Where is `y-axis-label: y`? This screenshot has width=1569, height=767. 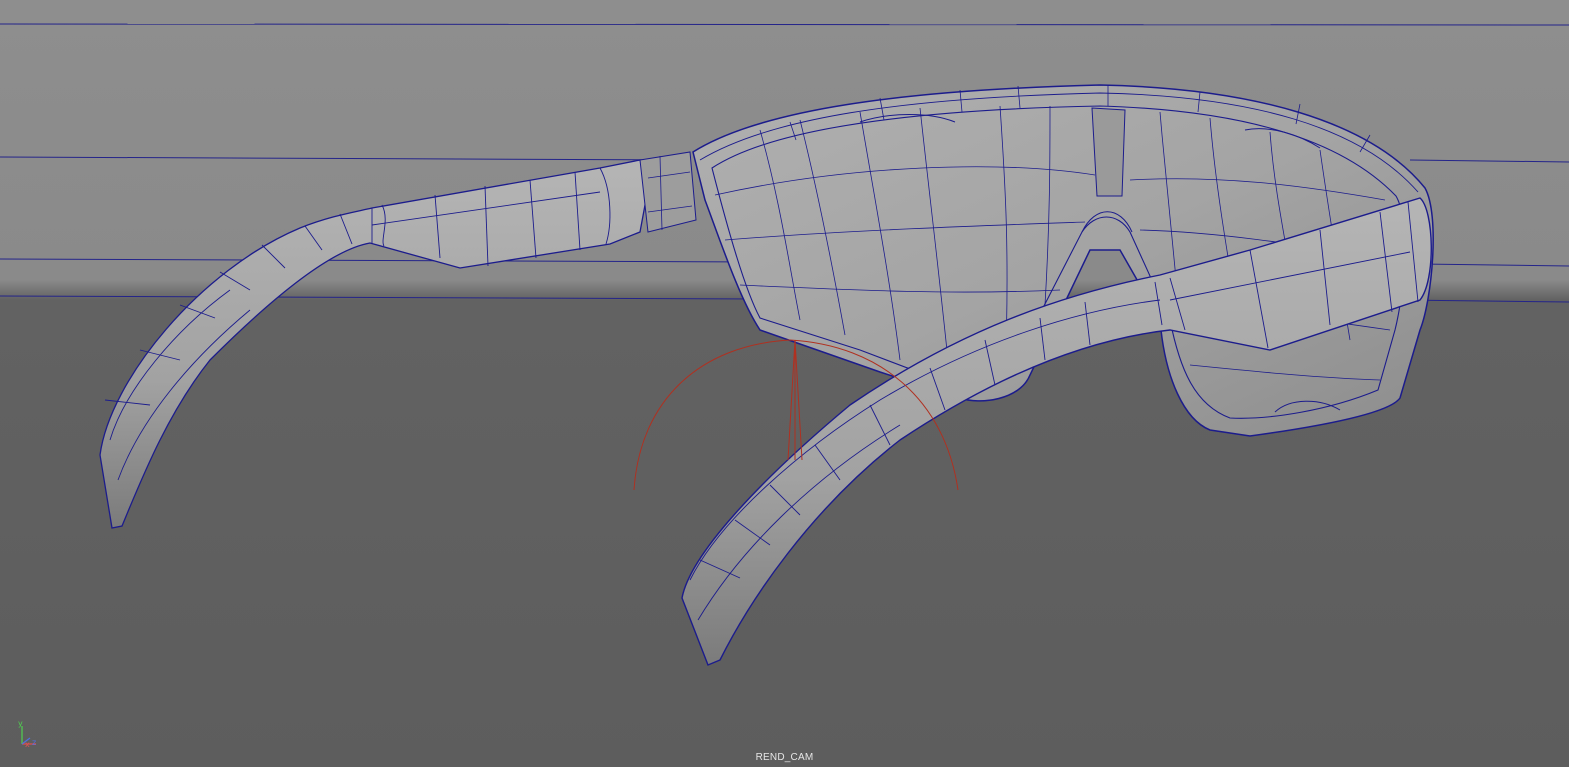
y-axis-label: y is located at coordinates (20, 723).